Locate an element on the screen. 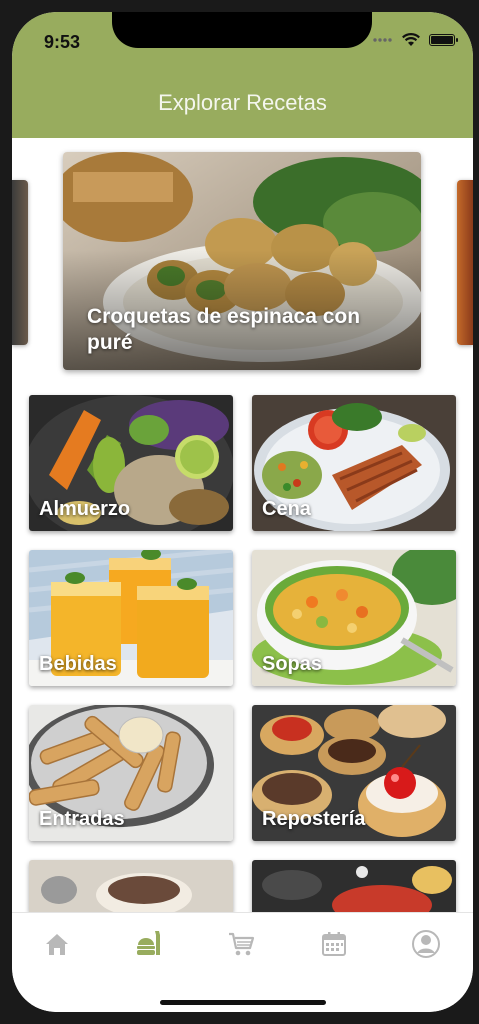 The width and height of the screenshot is (479, 1024). tab-profile is located at coordinates (426, 944).